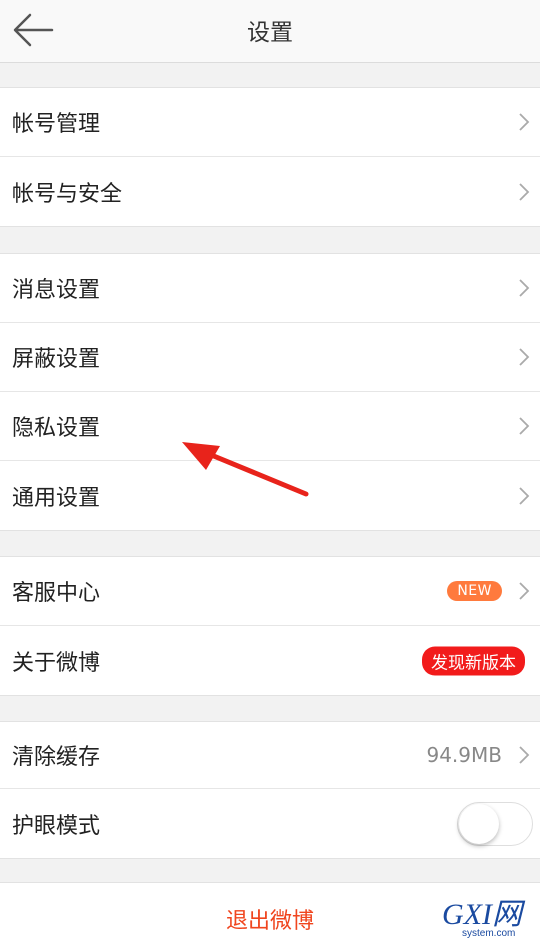 The image size is (540, 941). I want to click on block-settings-item: 屏蔽设置, so click(270, 357).